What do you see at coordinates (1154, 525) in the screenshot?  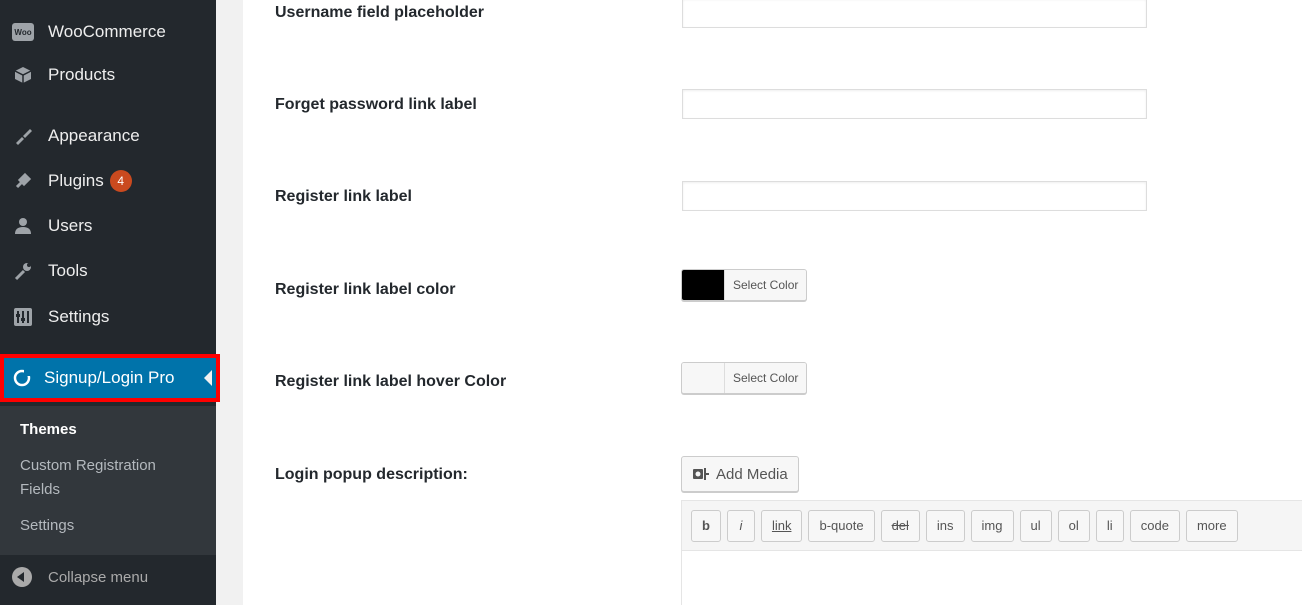 I see `qt-code-button: code` at bounding box center [1154, 525].